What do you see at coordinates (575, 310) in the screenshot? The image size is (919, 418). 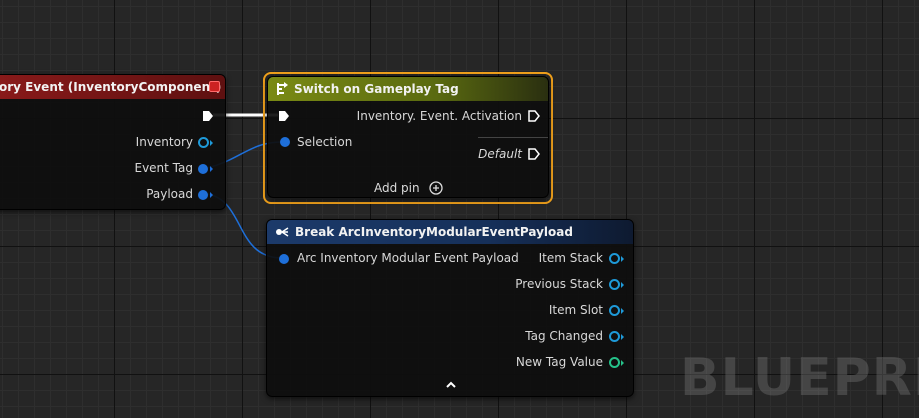 I see `item-slot-pin-label: Item Slot` at bounding box center [575, 310].